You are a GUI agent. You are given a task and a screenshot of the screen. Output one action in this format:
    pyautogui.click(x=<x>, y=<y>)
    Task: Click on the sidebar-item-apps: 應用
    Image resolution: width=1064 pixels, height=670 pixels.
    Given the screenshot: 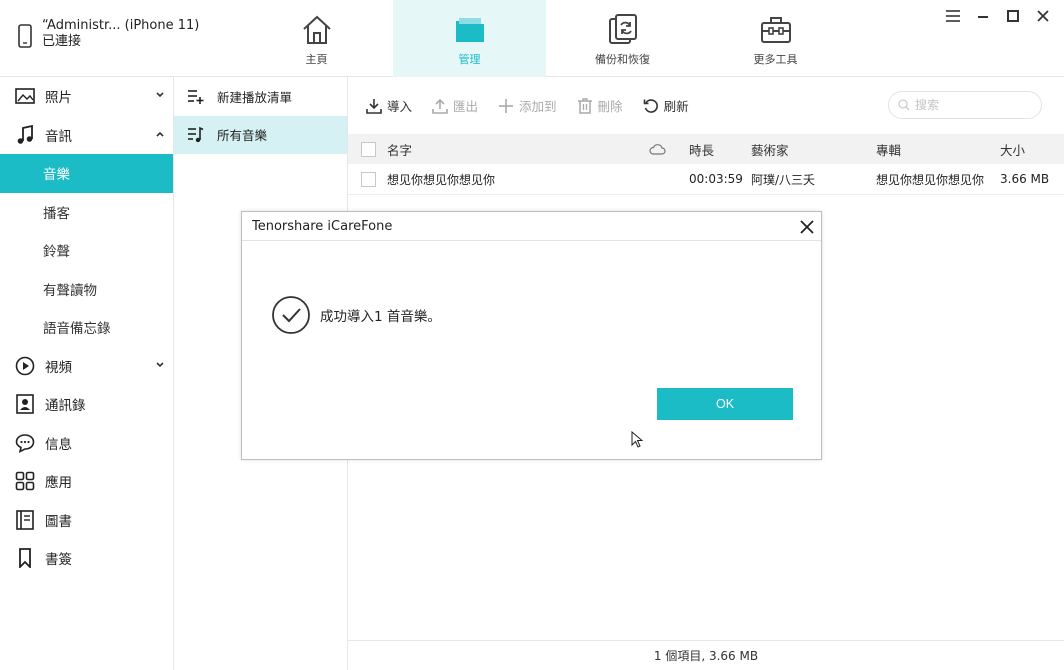 What is the action you would take?
    pyautogui.click(x=86, y=481)
    